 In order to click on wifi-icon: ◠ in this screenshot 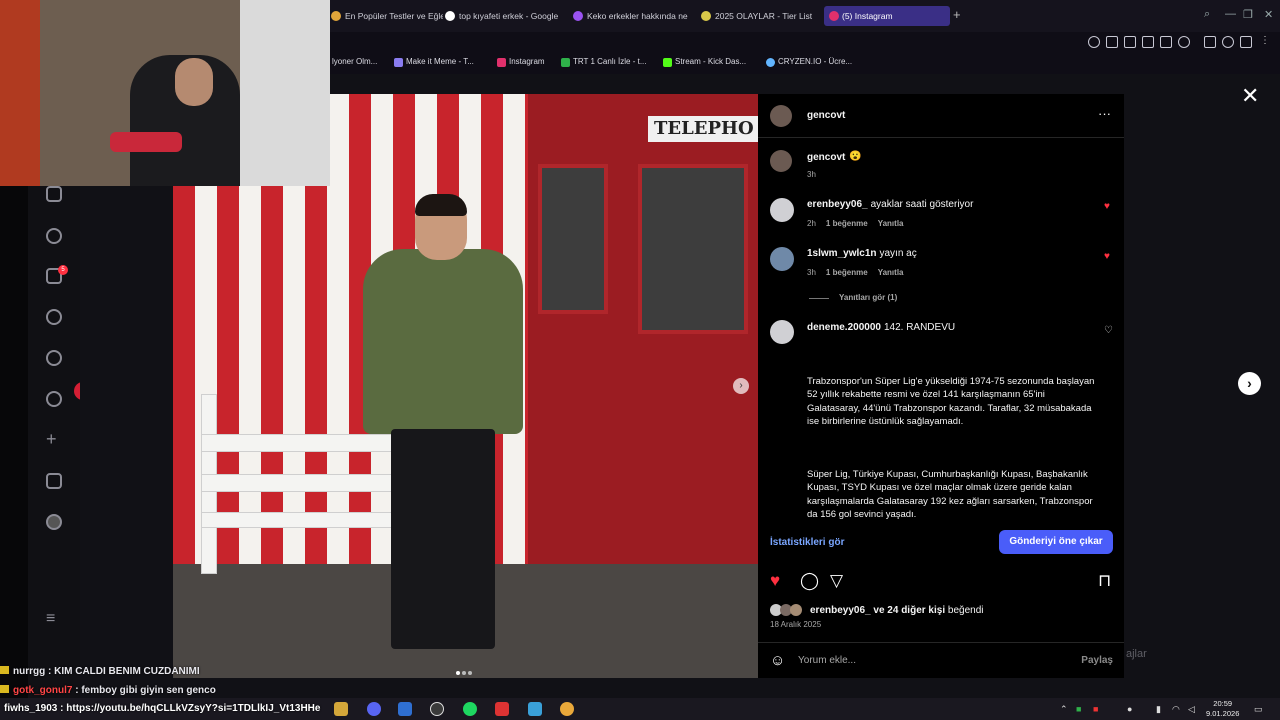, I will do `click(1176, 709)`.